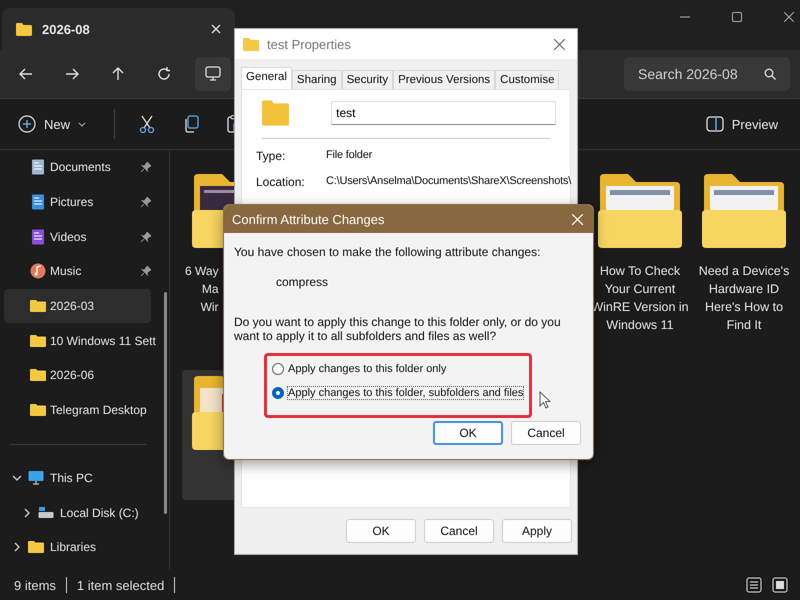 This screenshot has height=600, width=800. What do you see at coordinates (120, 585) in the screenshot?
I see `selection-count: 1 item selected` at bounding box center [120, 585].